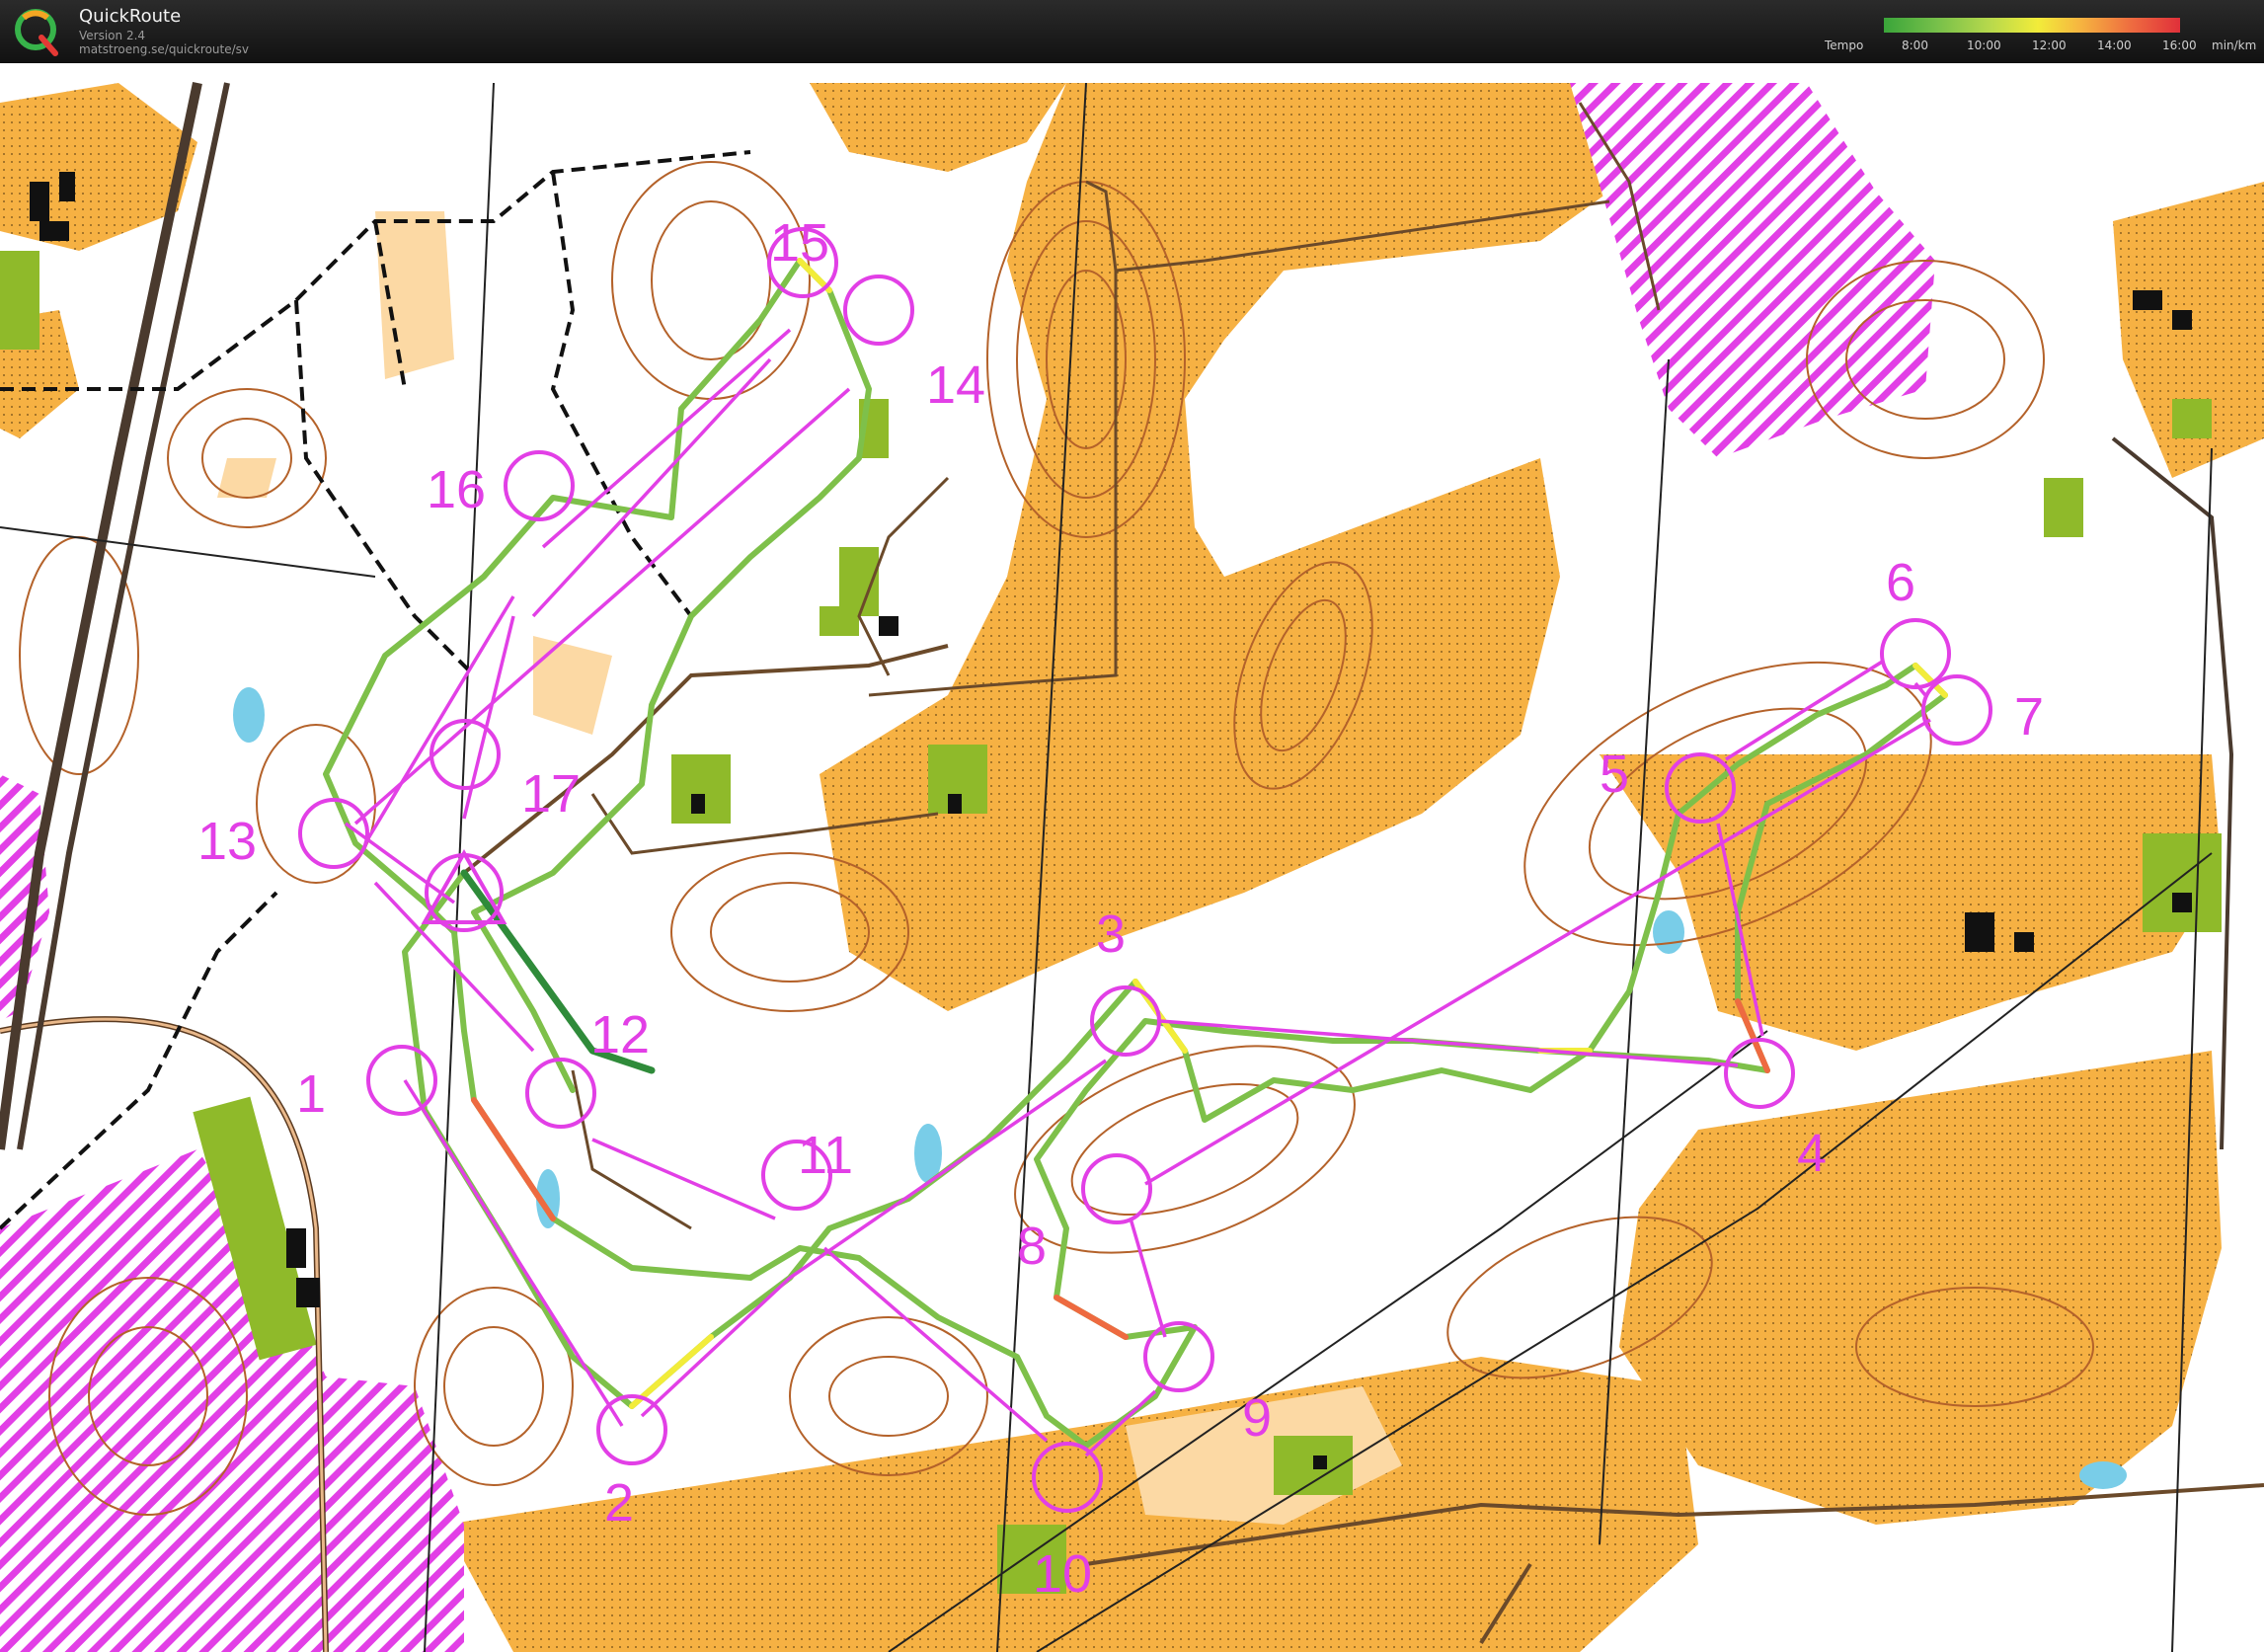 The height and width of the screenshot is (1652, 2264). Describe the element at coordinates (551, 794) in the screenshot. I see `control-label: 17` at that location.